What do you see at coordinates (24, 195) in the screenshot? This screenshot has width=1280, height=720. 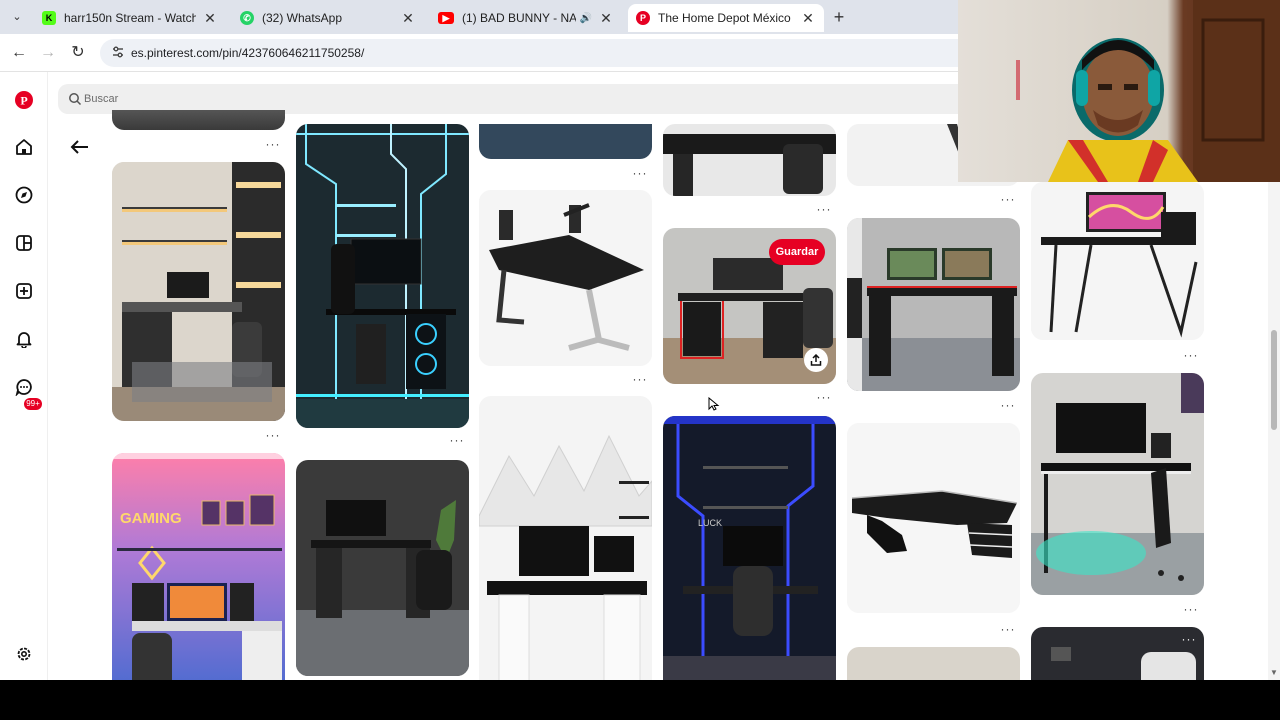 I see `explore-icon` at bounding box center [24, 195].